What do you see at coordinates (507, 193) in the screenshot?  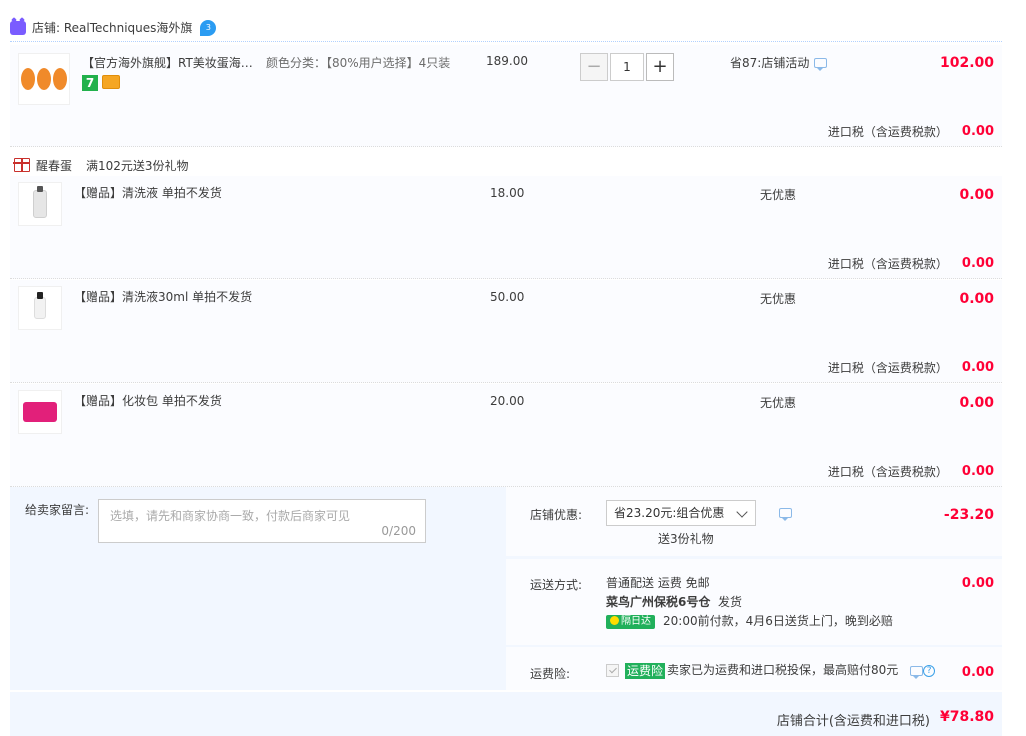 I see `unit-price: 18.00` at bounding box center [507, 193].